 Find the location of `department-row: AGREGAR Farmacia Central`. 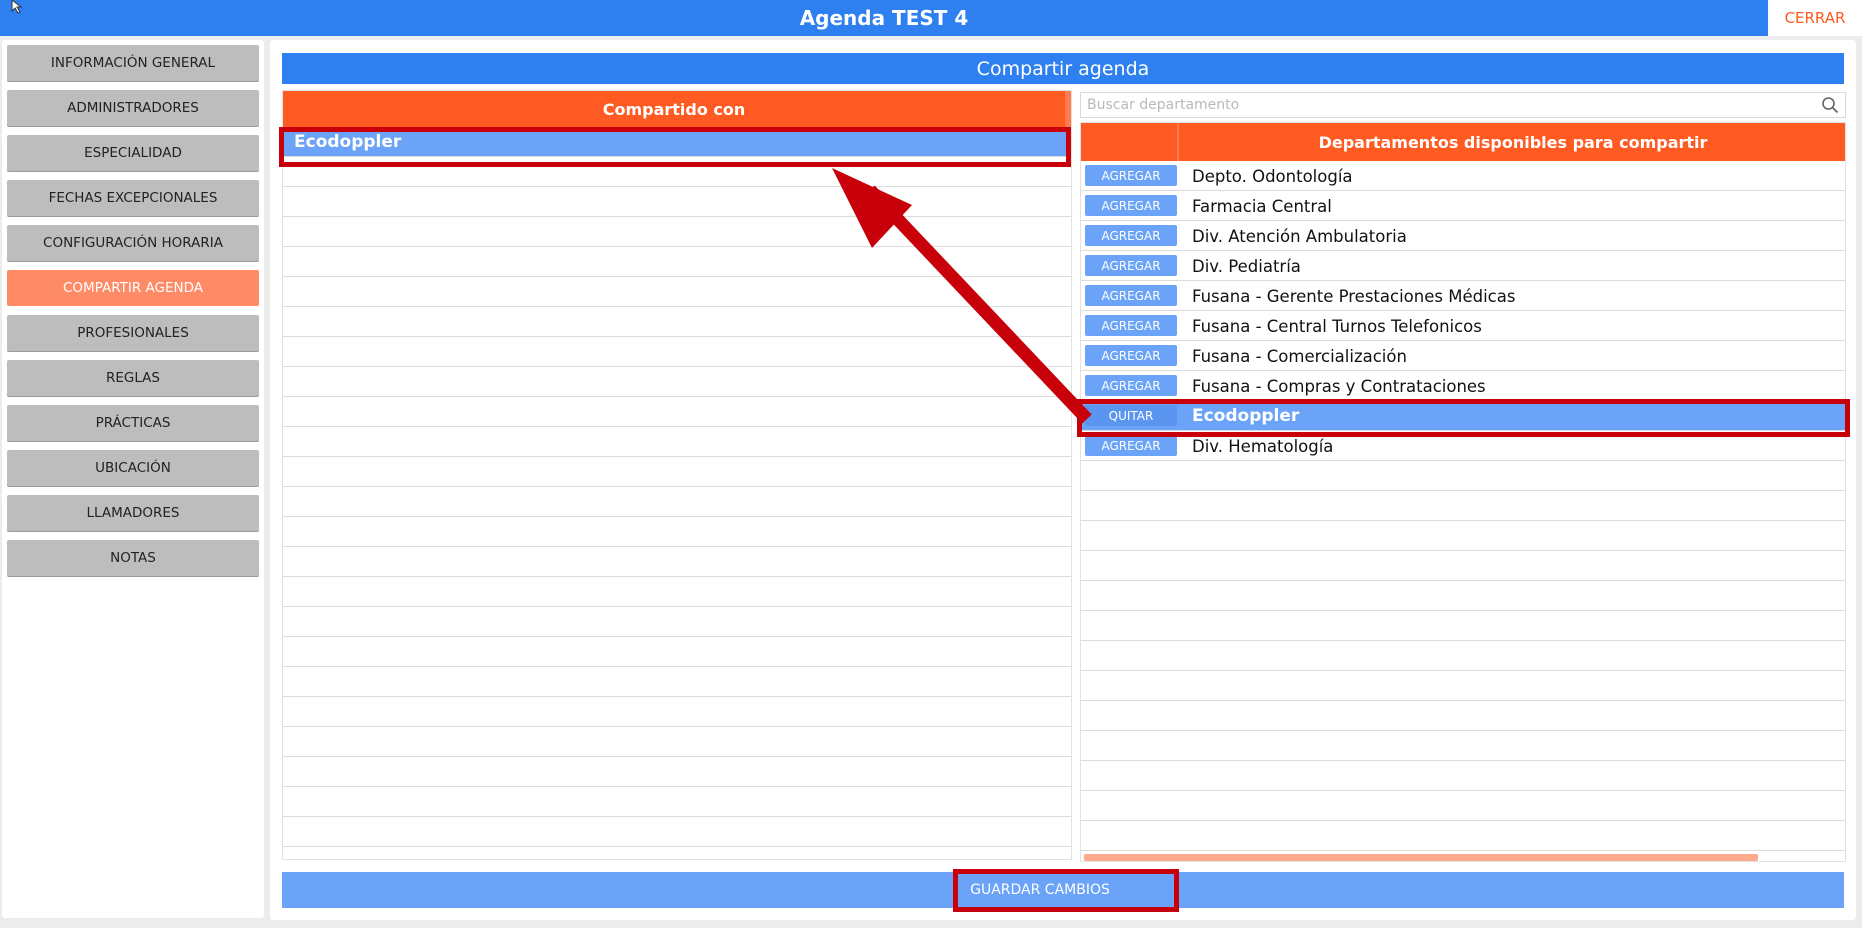

department-row: AGREGAR Farmacia Central is located at coordinates (1463, 206).